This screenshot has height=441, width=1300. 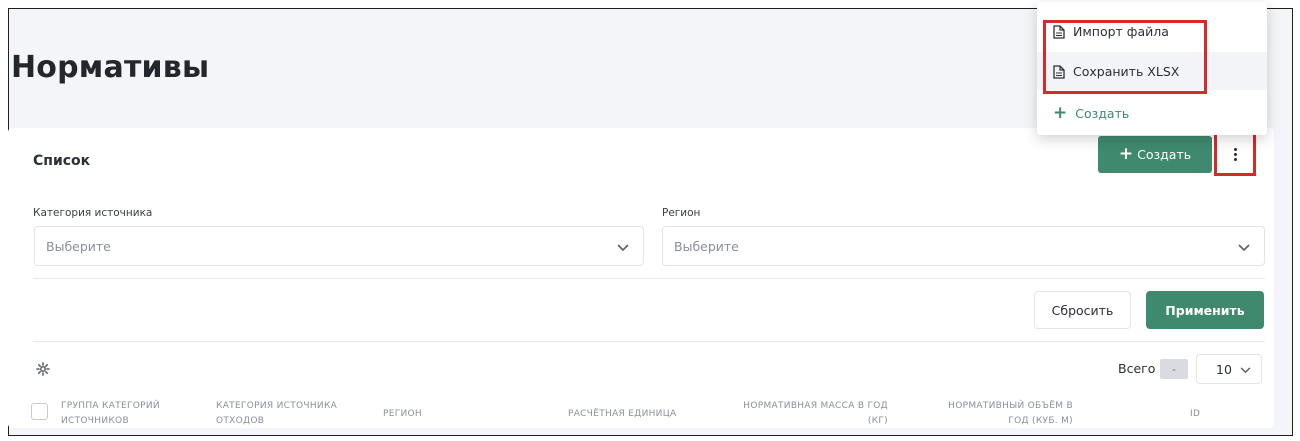 I want to click on reset-button: Сбросить, so click(x=1082, y=310).